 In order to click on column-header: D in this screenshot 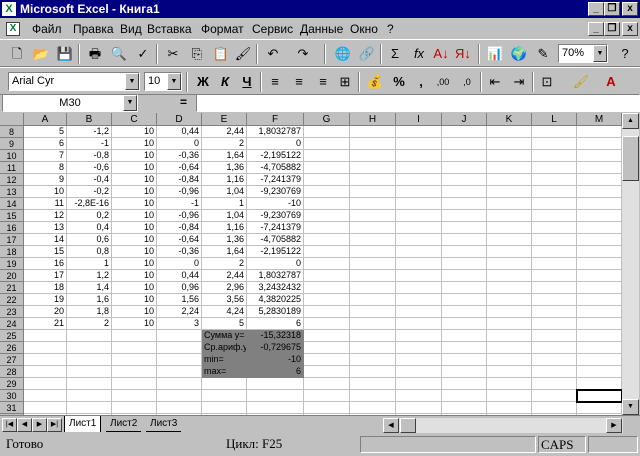, I will do `click(179, 119)`.